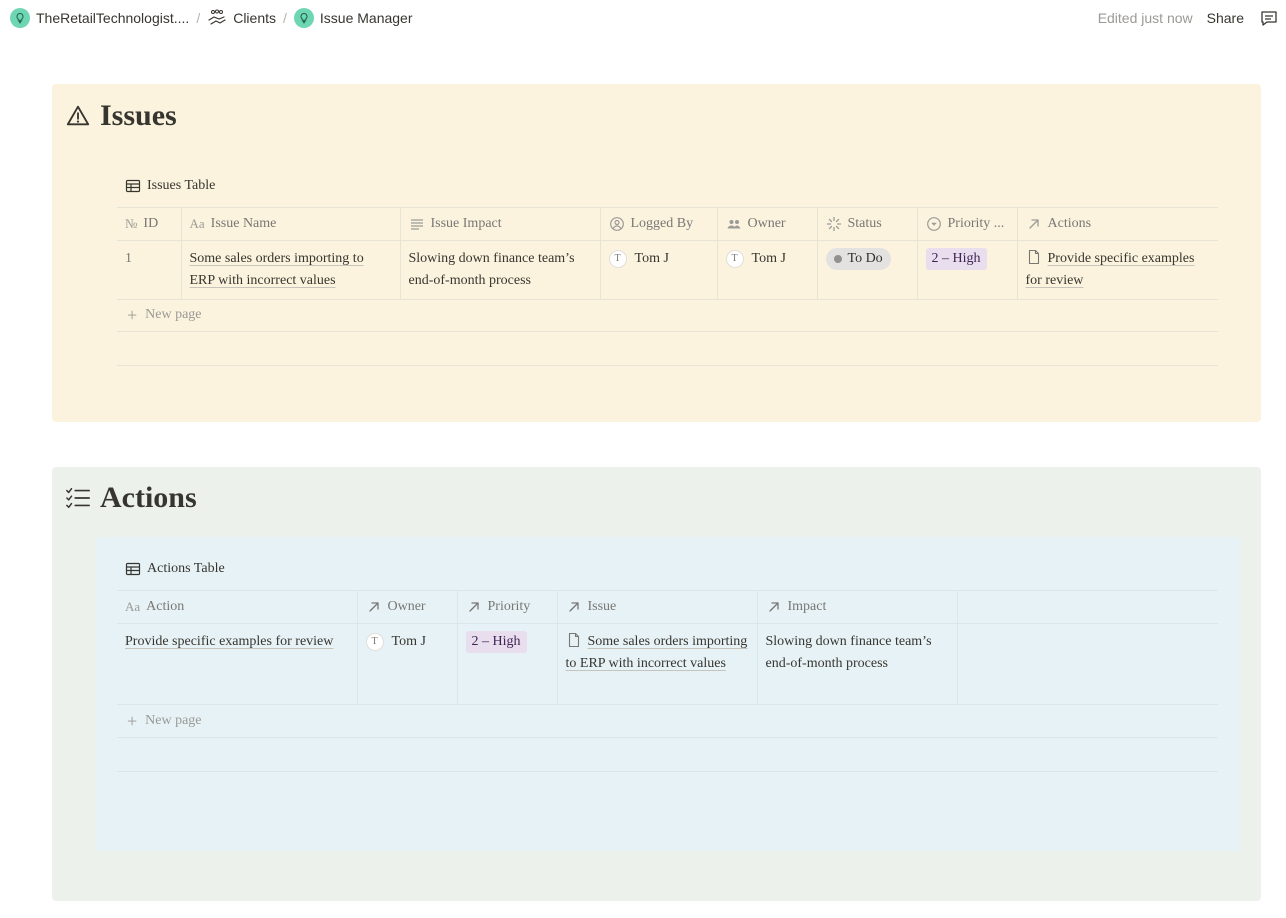 The image size is (1286, 918). Describe the element at coordinates (616, 224) in the screenshot. I see `person-circle-icon` at that location.